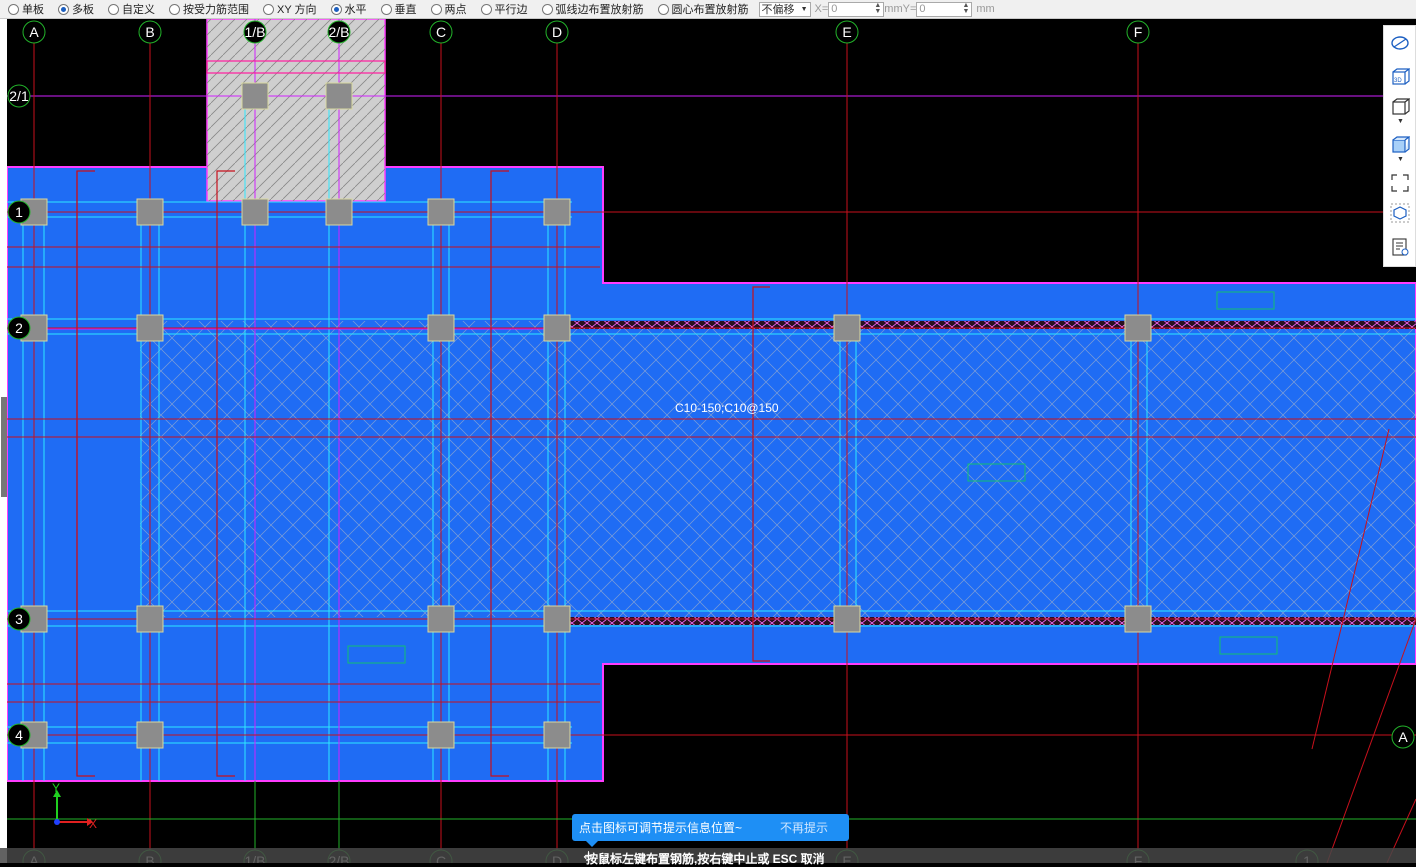 This screenshot has height=867, width=1416. Describe the element at coordinates (661, 828) in the screenshot. I see `tip-message: 点击图标可调节提示信息位置~` at that location.